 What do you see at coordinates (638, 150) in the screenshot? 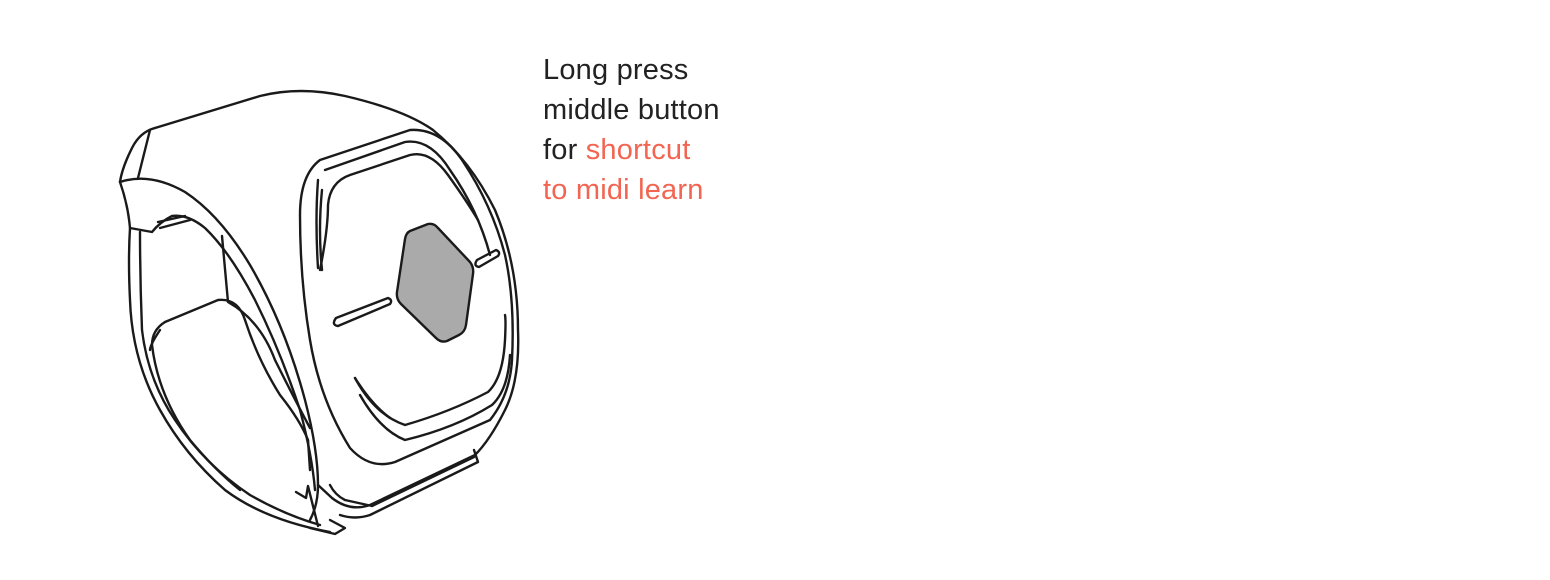
I see `instruction-highlight-shortcut: shortcut` at bounding box center [638, 150].